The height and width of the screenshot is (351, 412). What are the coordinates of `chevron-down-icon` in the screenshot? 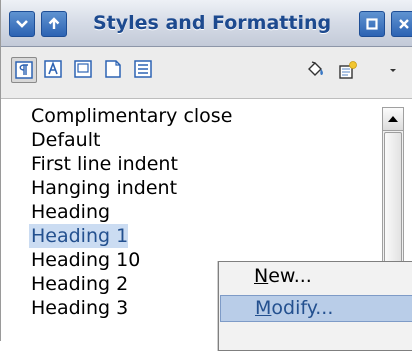 It's located at (22, 24).